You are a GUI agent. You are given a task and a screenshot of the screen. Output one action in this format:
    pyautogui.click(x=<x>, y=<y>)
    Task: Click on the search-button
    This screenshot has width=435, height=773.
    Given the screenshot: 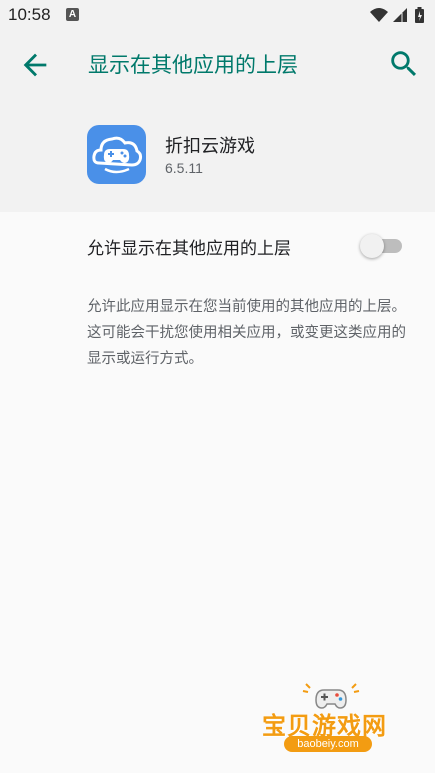 What is the action you would take?
    pyautogui.click(x=404, y=64)
    